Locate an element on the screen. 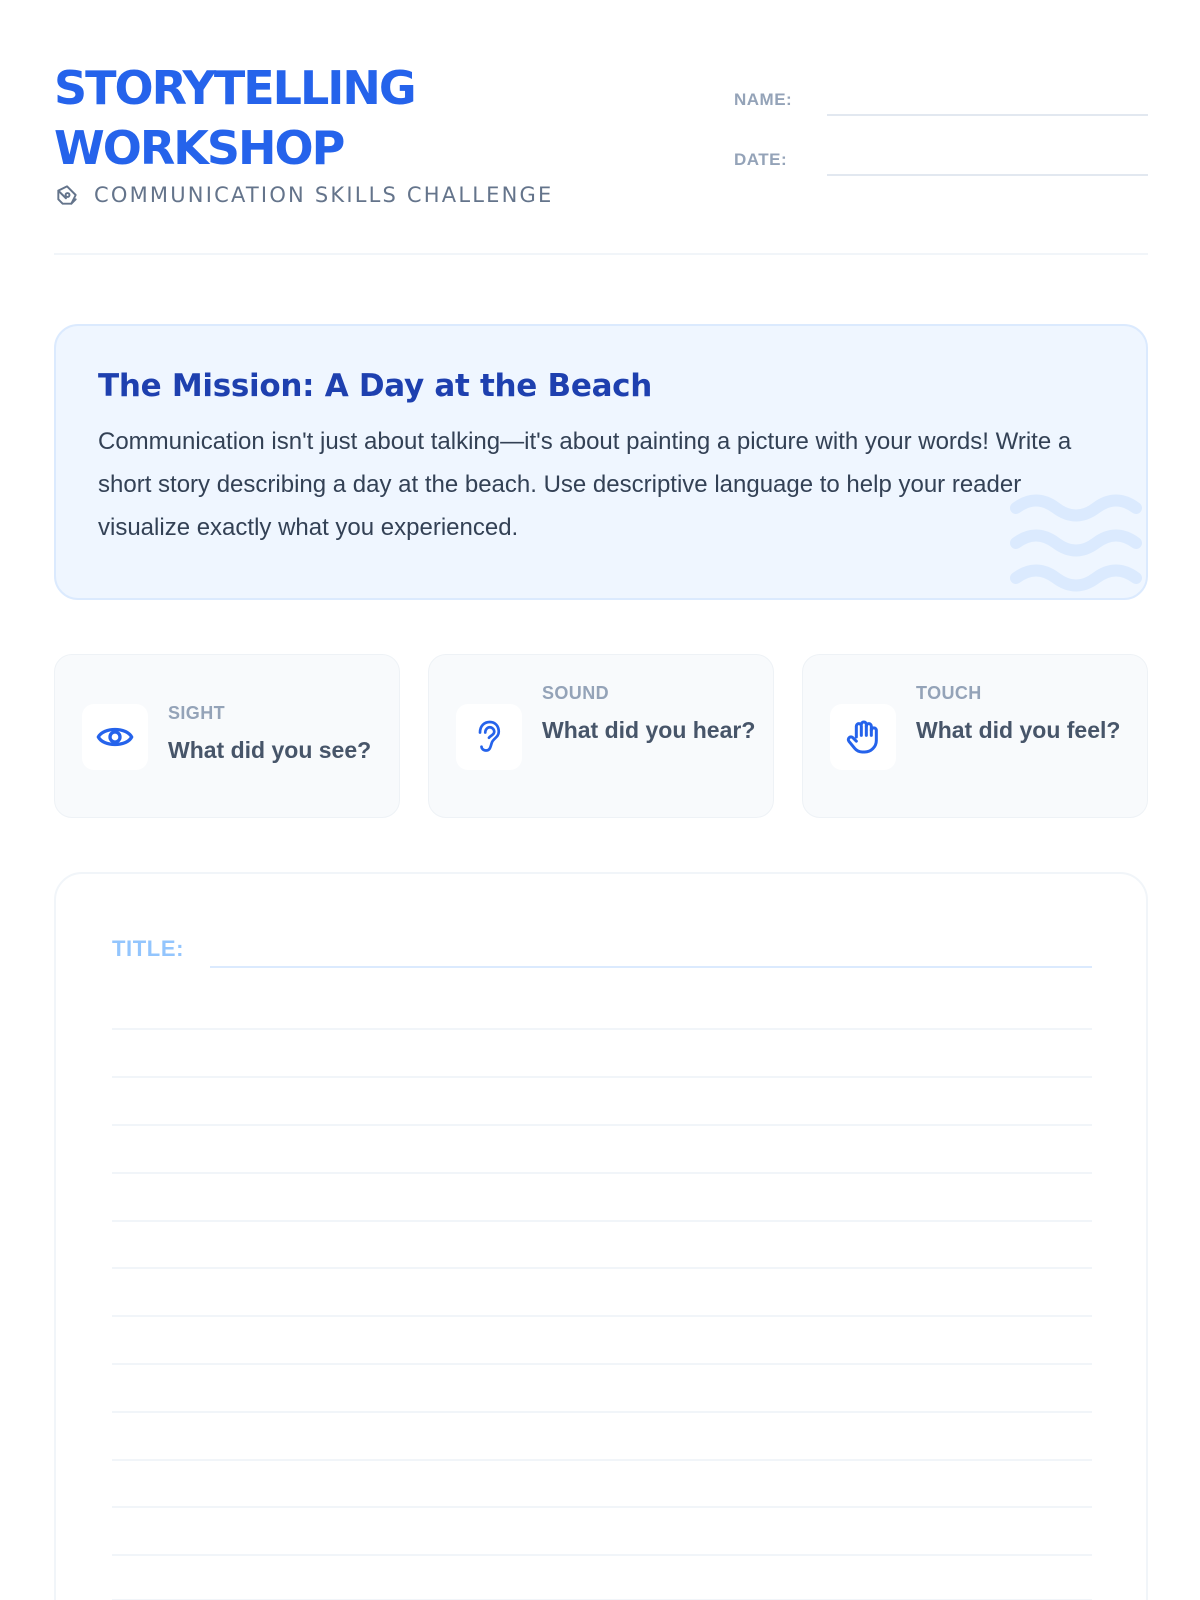 This screenshot has width=1200, height=1600. worksheet-title: STORYTELLING WORKSHOP is located at coordinates (264, 118).